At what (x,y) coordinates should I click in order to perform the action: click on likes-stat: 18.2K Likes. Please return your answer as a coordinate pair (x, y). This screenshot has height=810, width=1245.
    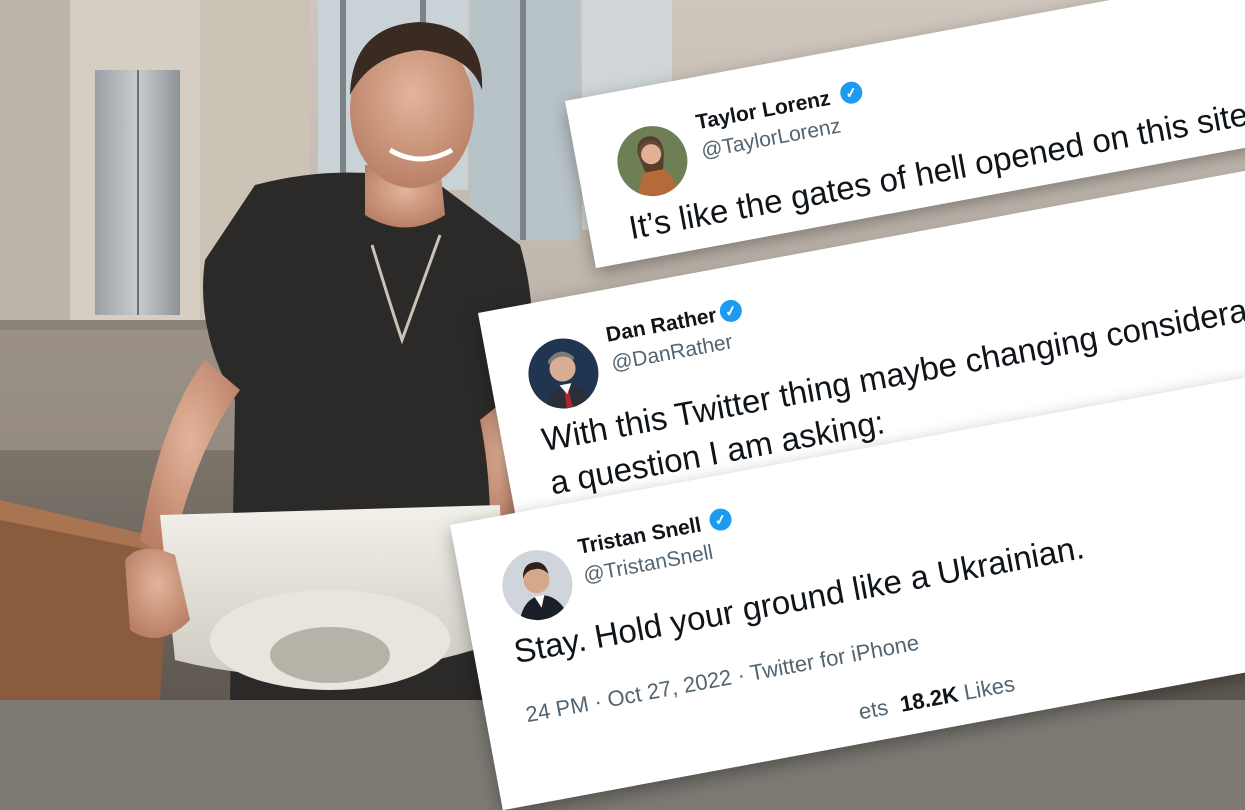
    Looking at the image, I should click on (957, 694).